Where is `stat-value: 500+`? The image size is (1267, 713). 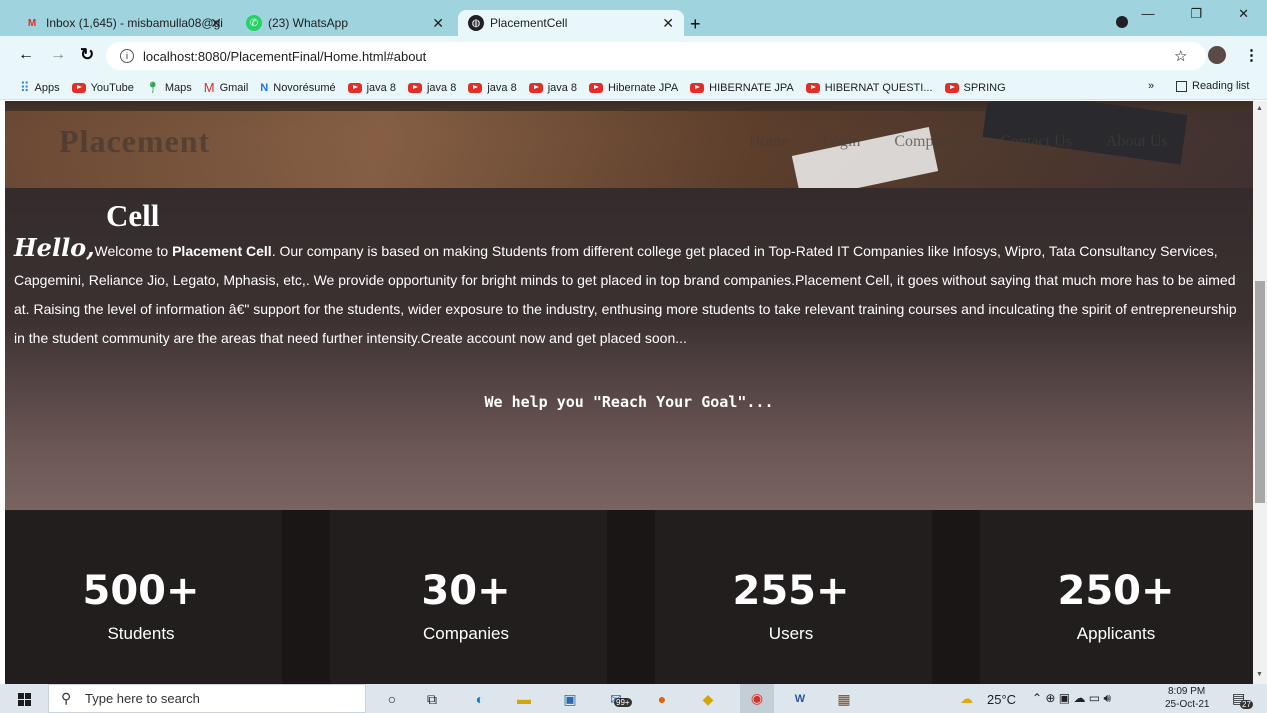
stat-value: 500+ is located at coordinates (141, 591).